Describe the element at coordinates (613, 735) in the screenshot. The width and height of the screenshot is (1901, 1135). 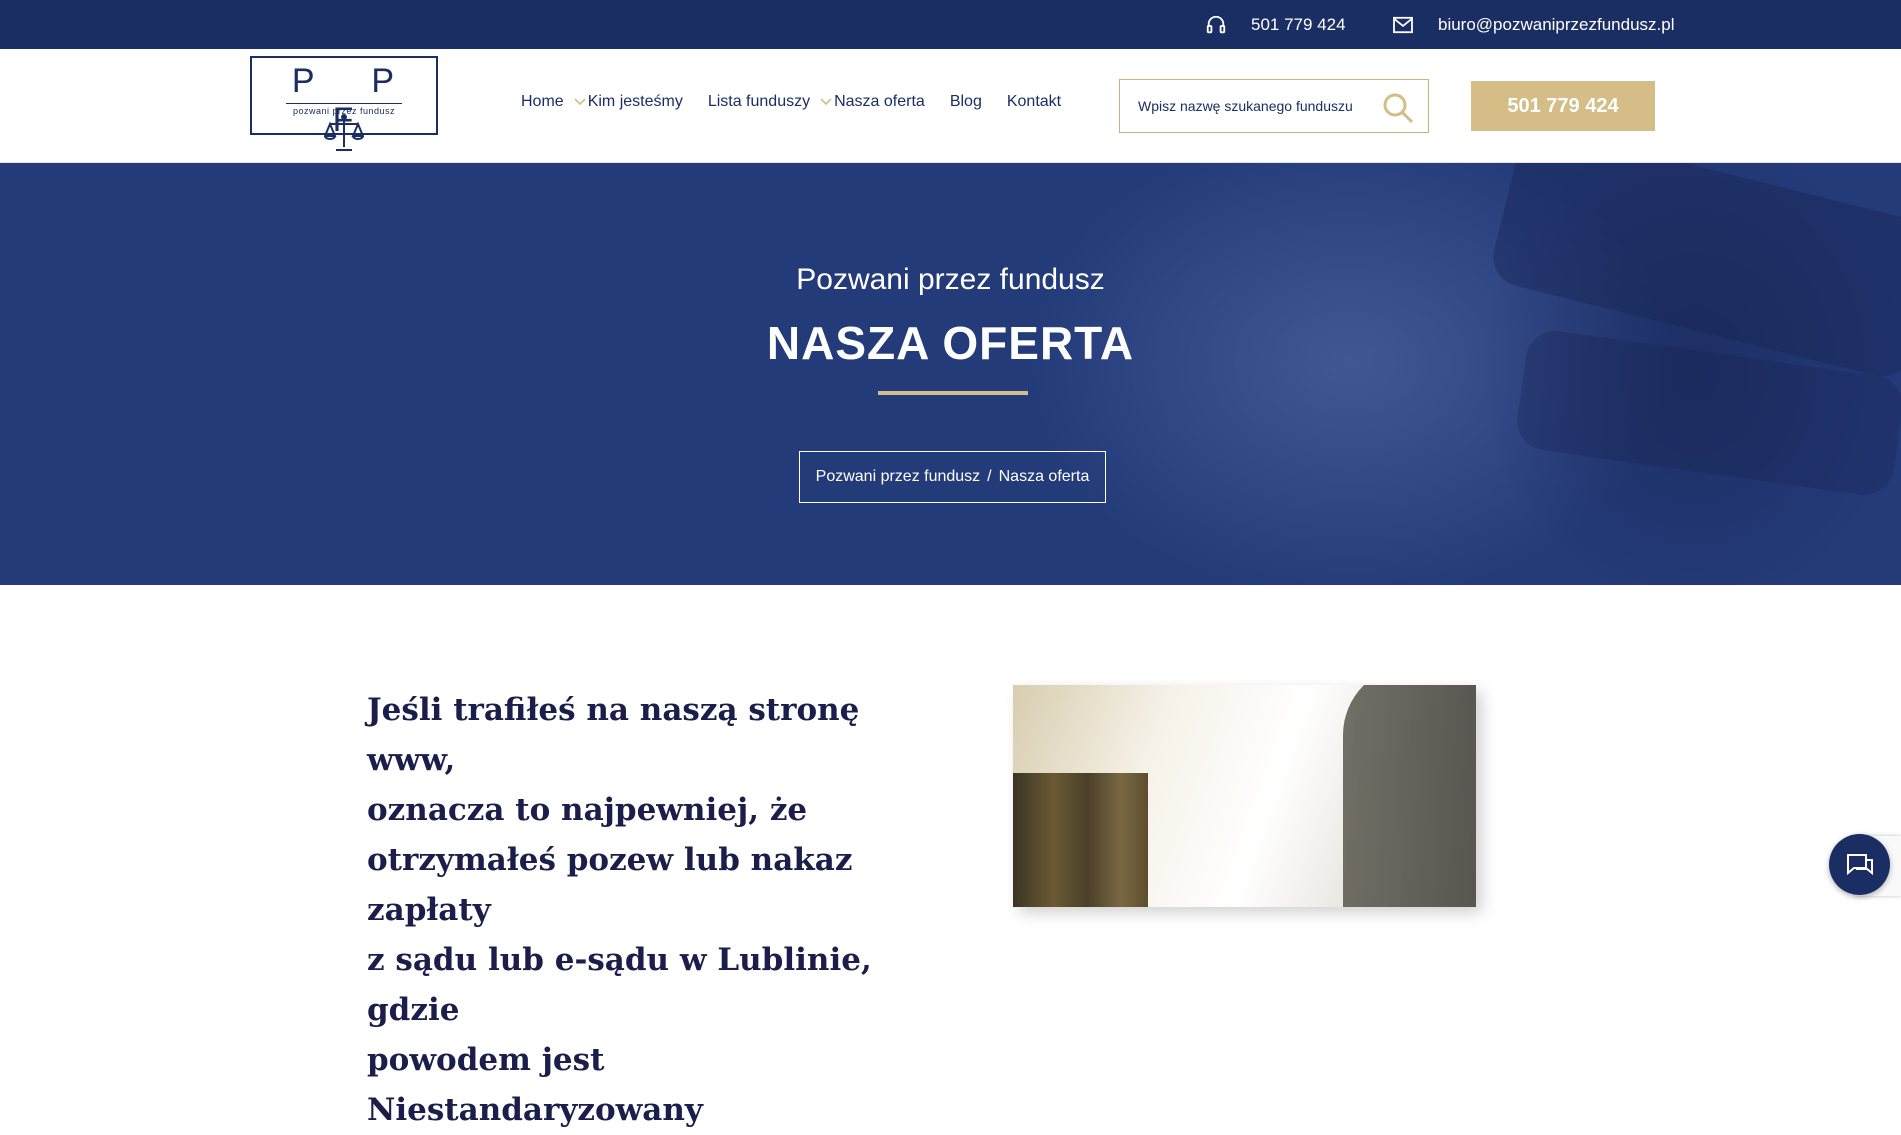
I see `intro-heading-line: Jeśli trafiłeś na naszą stronę www,` at that location.